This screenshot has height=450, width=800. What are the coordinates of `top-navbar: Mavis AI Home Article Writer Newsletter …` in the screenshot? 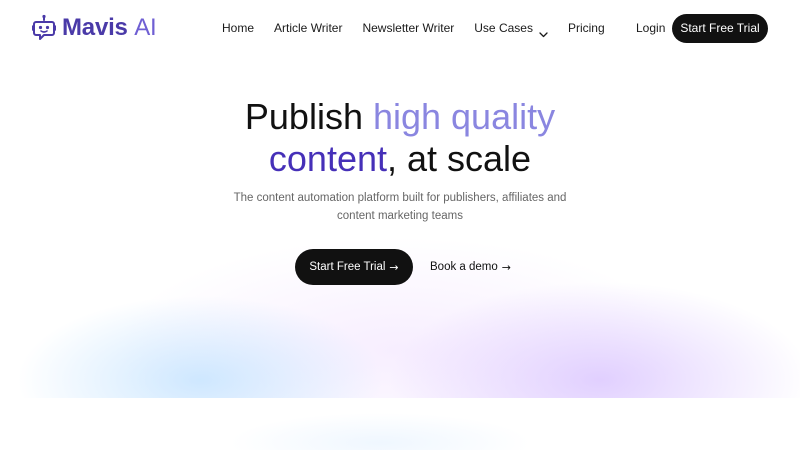 It's located at (400, 28).